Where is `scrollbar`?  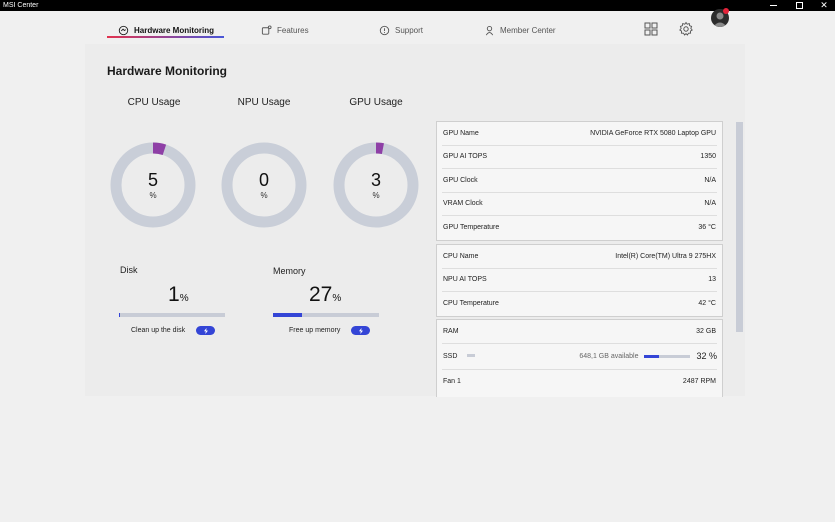 scrollbar is located at coordinates (739, 227).